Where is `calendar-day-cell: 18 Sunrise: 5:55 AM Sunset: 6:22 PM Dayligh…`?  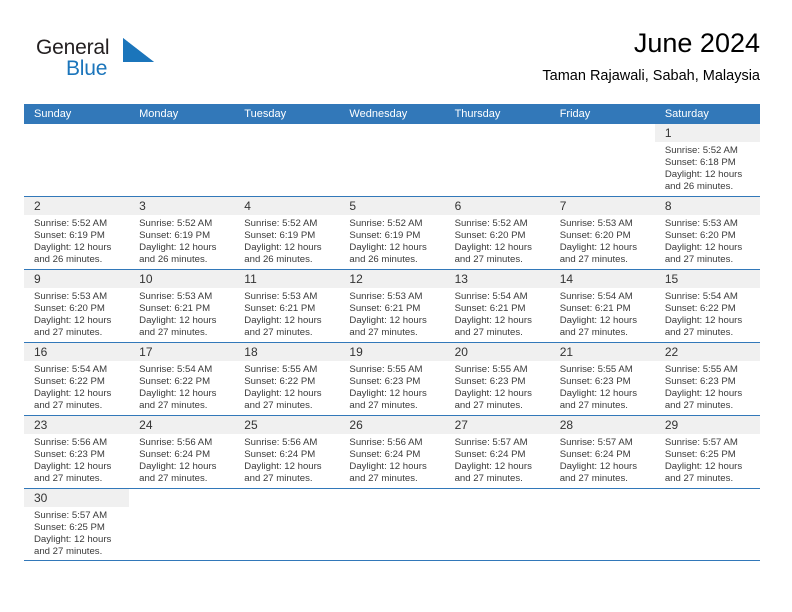
calendar-day-cell: 18 Sunrise: 5:55 AM Sunset: 6:22 PM Dayligh… is located at coordinates (287, 379).